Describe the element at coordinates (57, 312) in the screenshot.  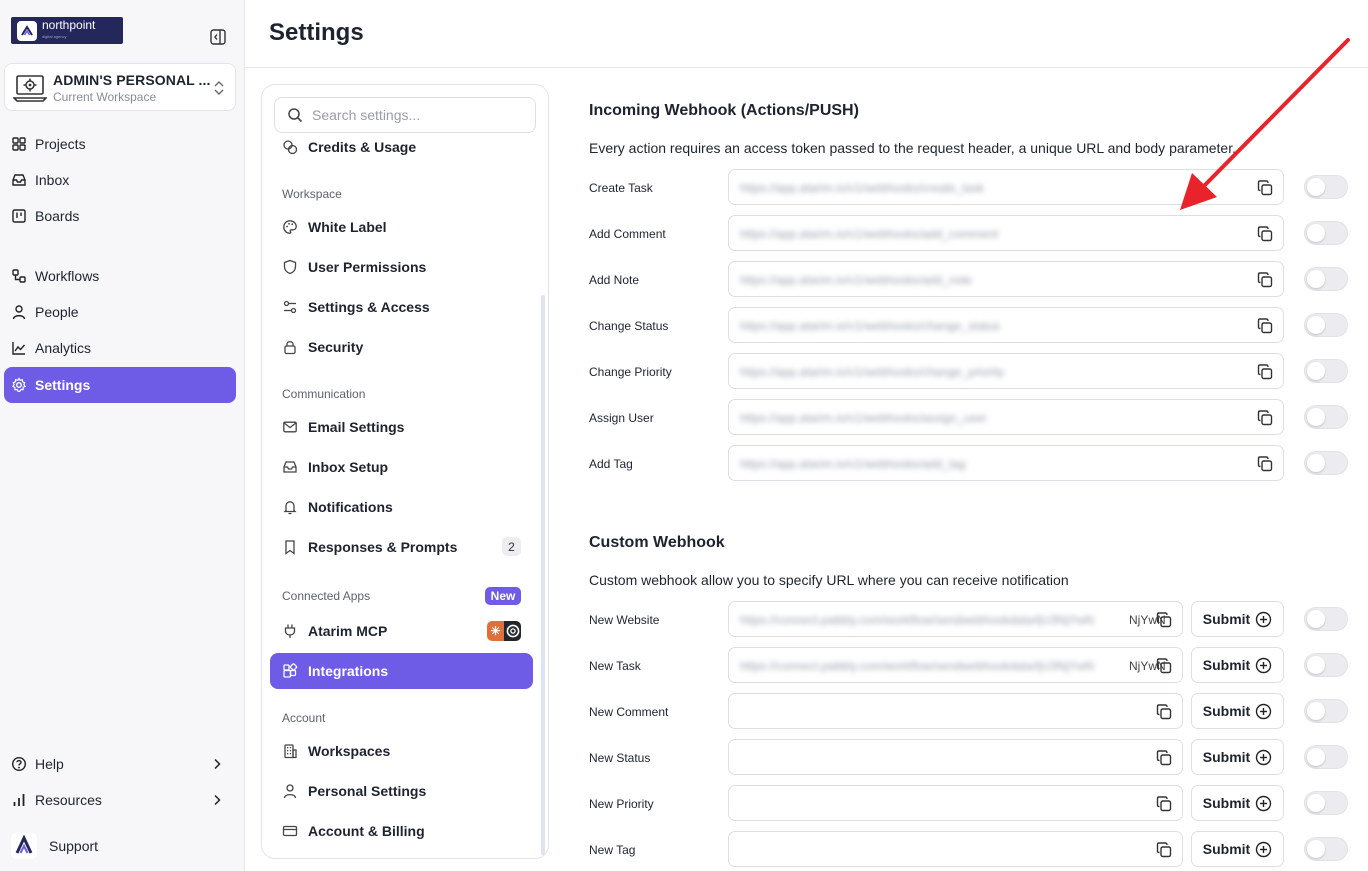
I see `nav-people-label: People` at that location.